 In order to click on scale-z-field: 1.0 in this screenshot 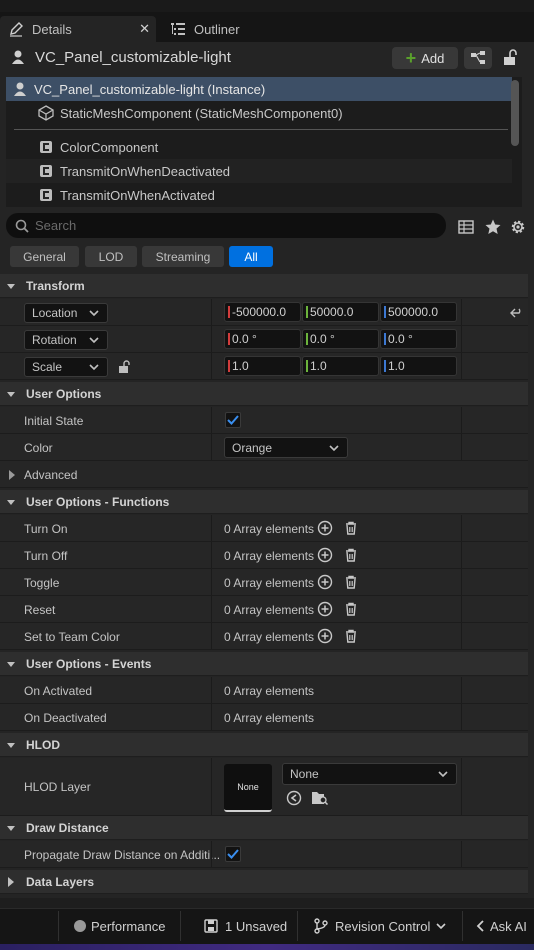, I will do `click(418, 366)`.